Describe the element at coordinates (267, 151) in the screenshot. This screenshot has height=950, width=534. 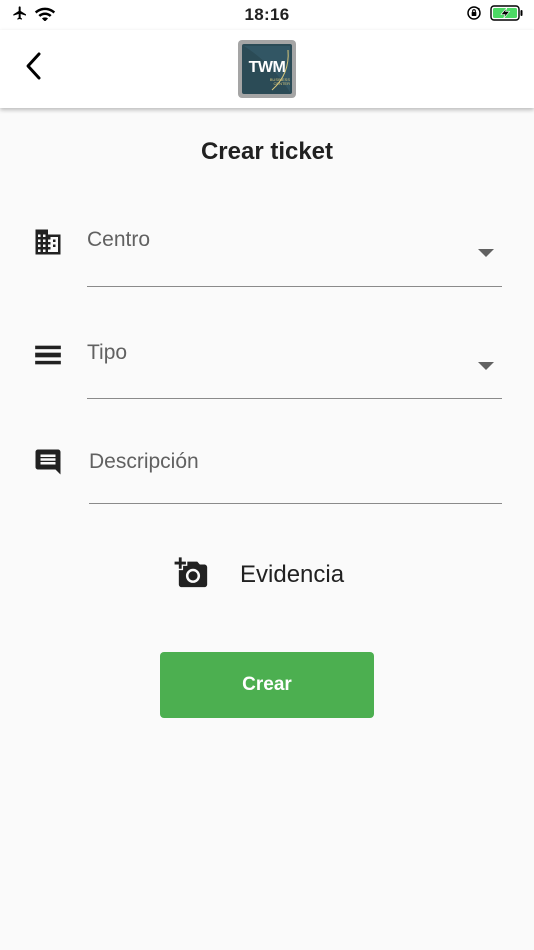
I see `page-title: Crear ticket` at that location.